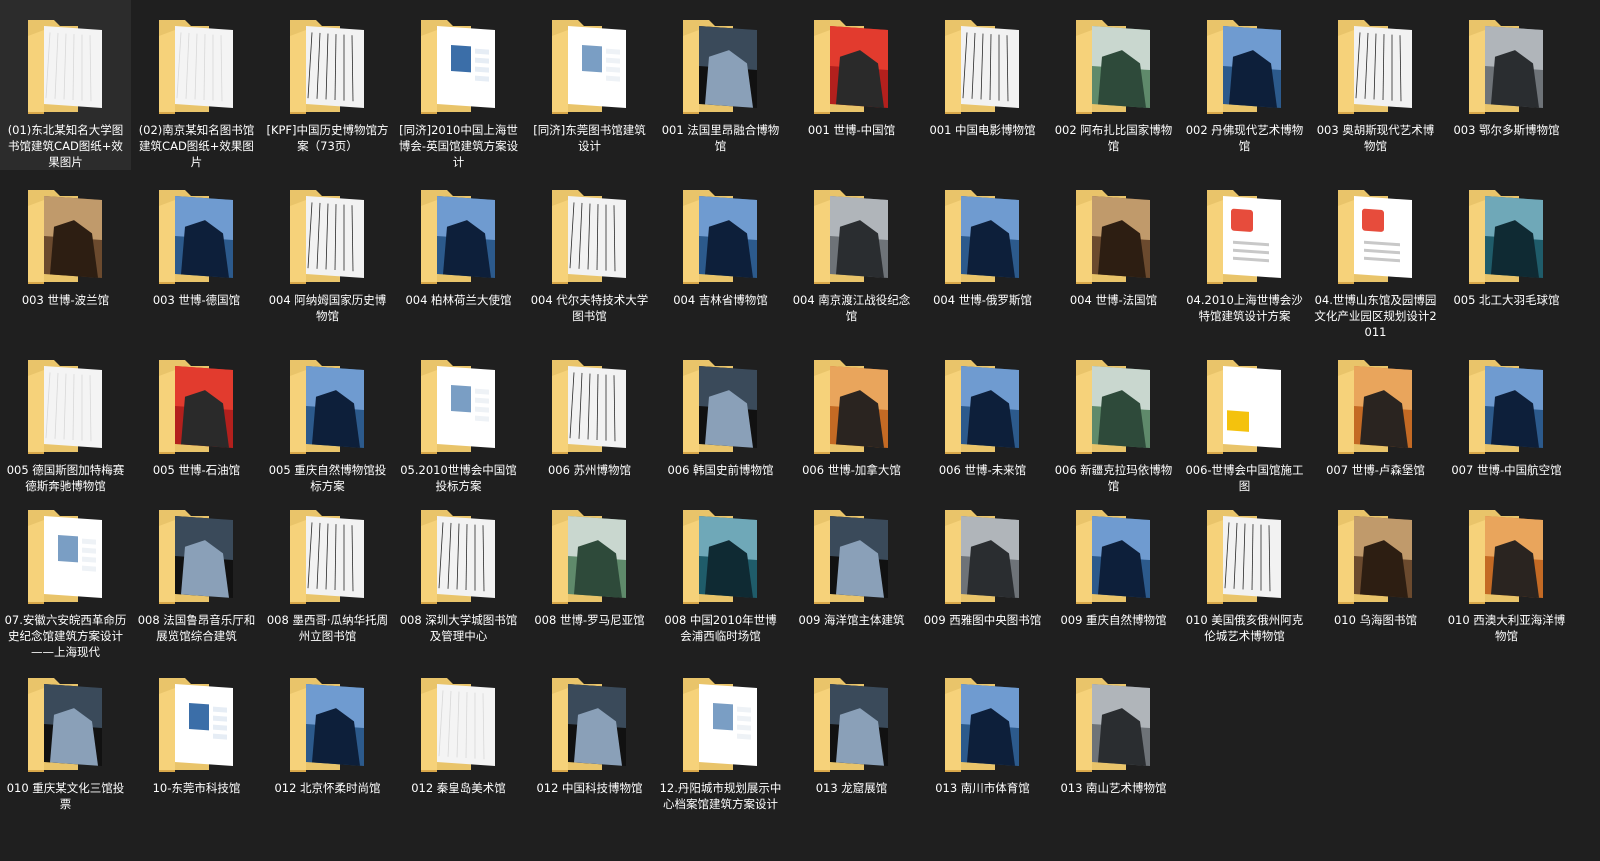 The image size is (1600, 861). Describe the element at coordinates (589, 743) in the screenshot. I see `folder-item: 012 中国科技博物馆` at that location.